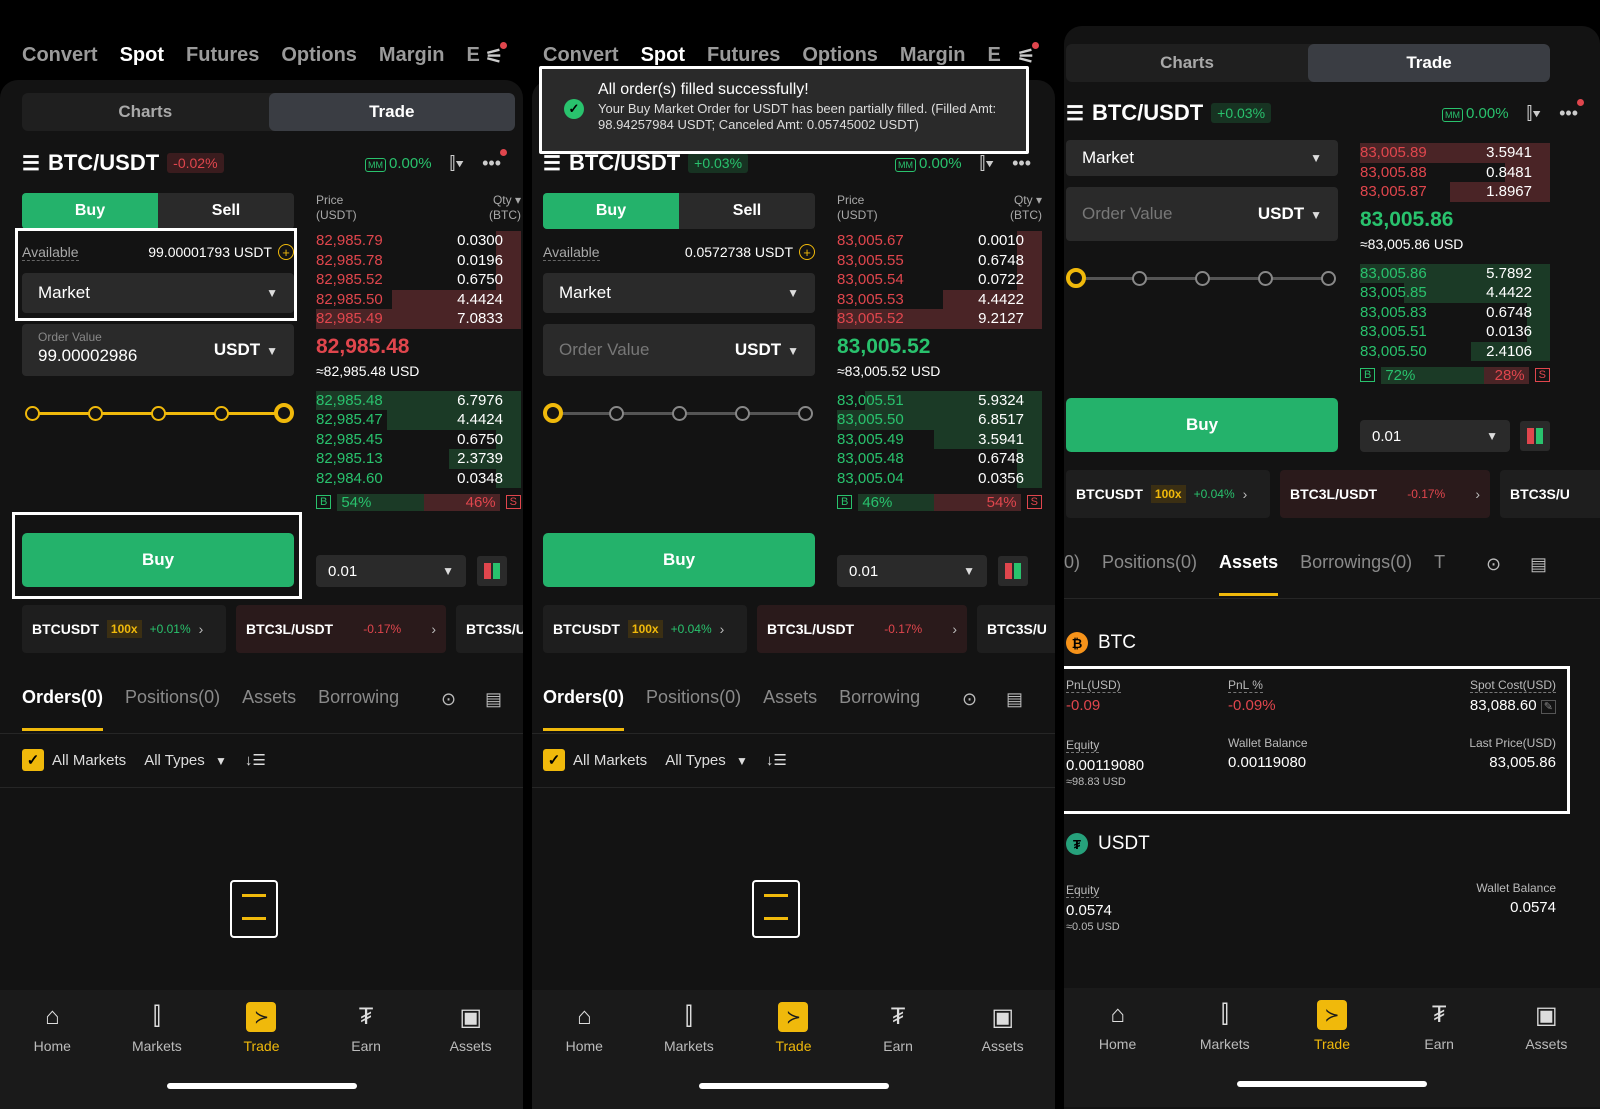 The image size is (1600, 1109). I want to click on depth-select: 0.01 ▼, so click(912, 571).